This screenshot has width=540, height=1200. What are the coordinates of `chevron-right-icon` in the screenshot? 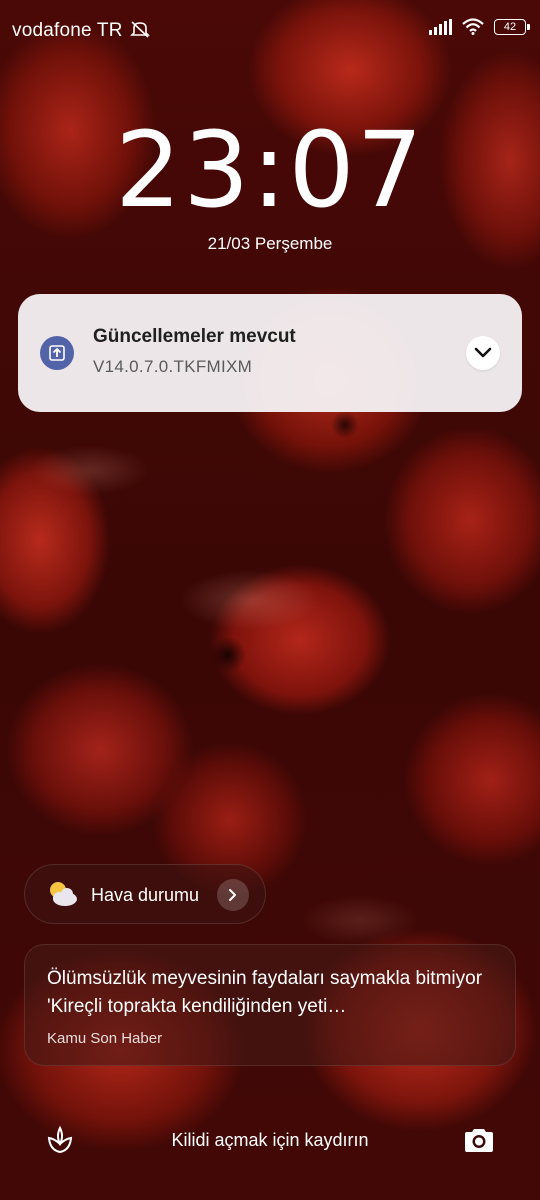 It's located at (232, 895).